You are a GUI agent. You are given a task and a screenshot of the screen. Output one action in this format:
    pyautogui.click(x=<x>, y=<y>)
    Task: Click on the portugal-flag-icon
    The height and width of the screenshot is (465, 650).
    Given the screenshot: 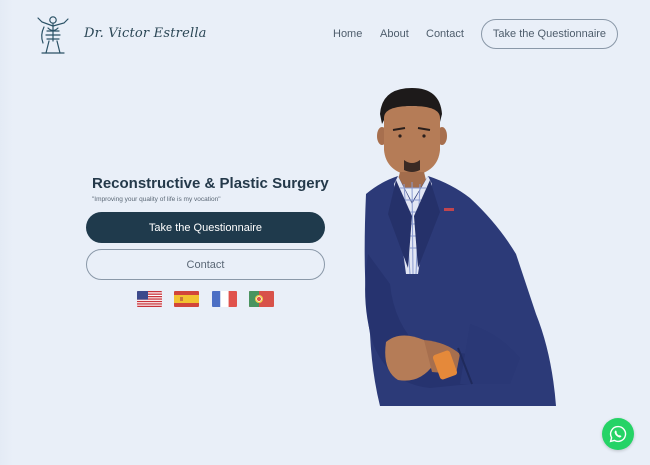 What is the action you would take?
    pyautogui.click(x=261, y=299)
    